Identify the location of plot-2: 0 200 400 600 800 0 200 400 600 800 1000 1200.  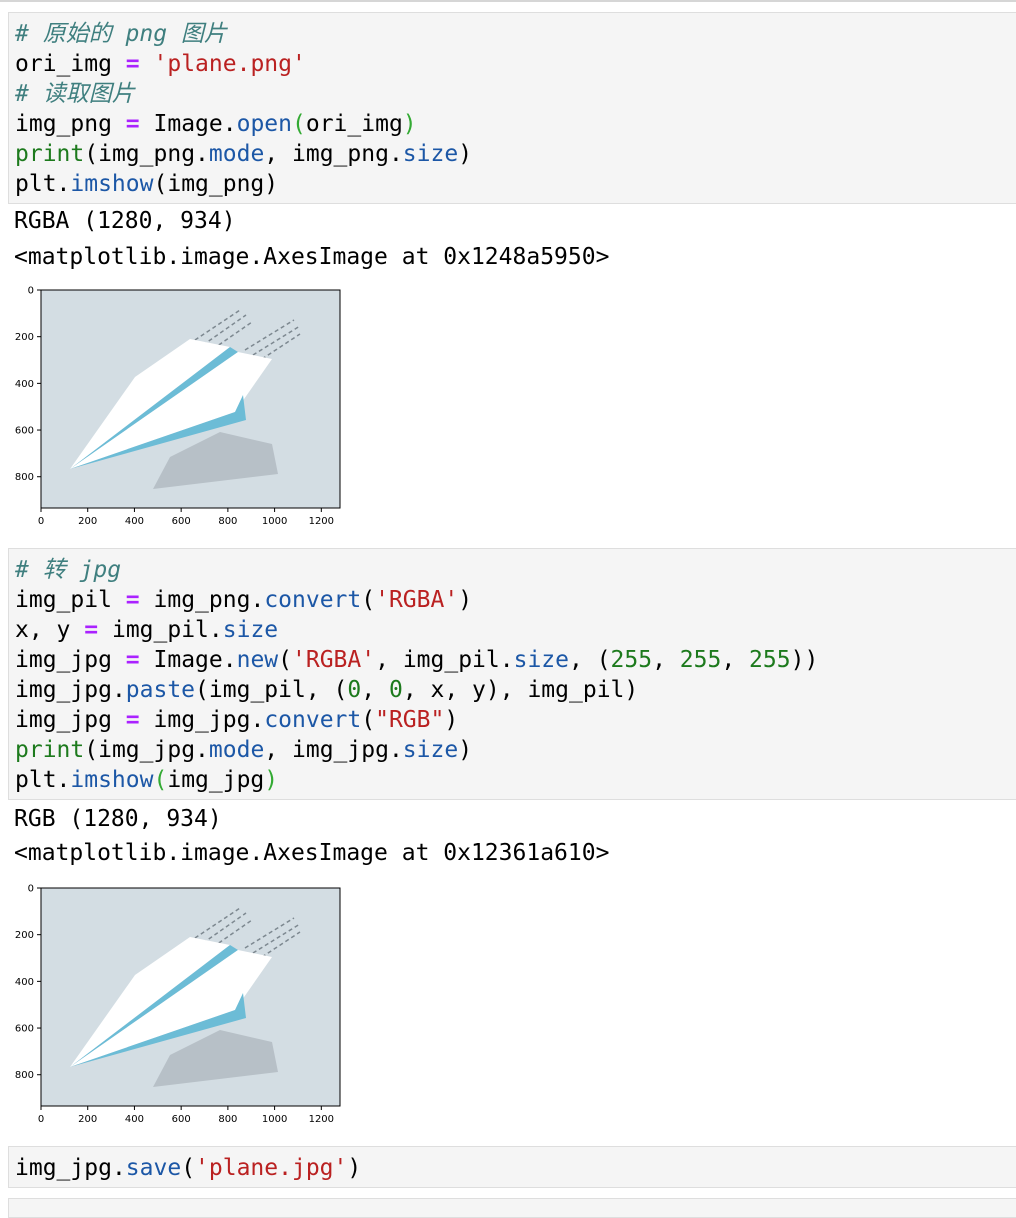
(178, 1004).